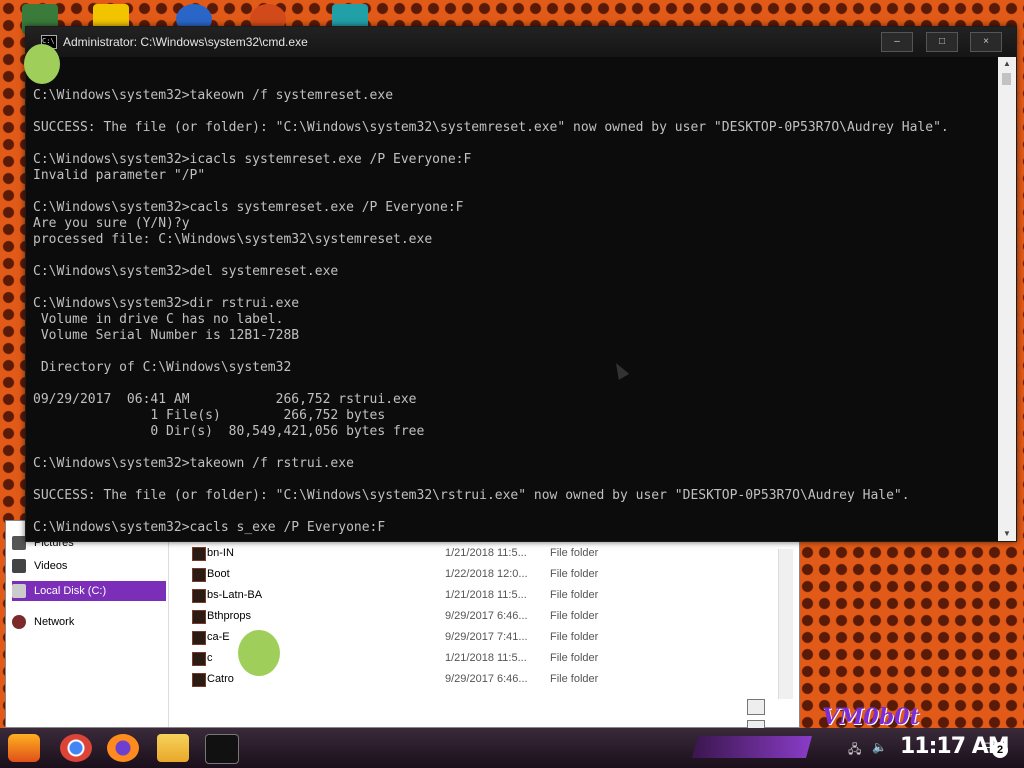  I want to click on file-explorer-icon, so click(173, 748).